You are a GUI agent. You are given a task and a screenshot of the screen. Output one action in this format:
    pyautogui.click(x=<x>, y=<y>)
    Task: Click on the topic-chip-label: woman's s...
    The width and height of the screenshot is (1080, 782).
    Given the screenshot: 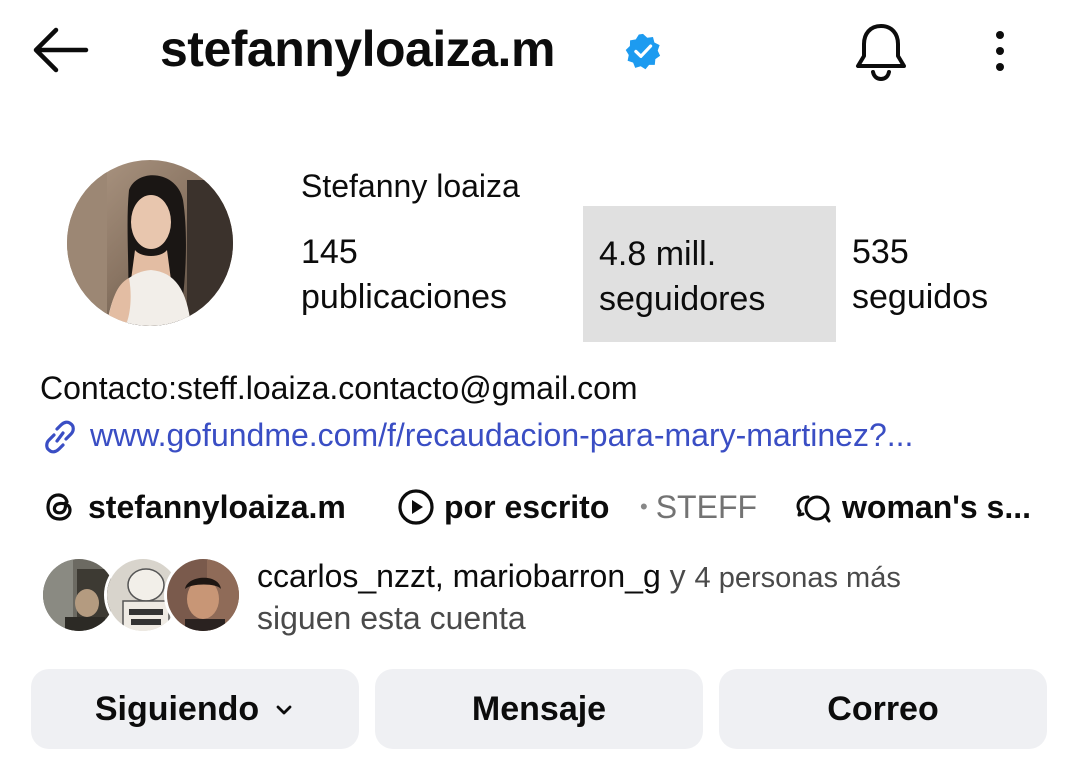 What is the action you would take?
    pyautogui.click(x=936, y=506)
    